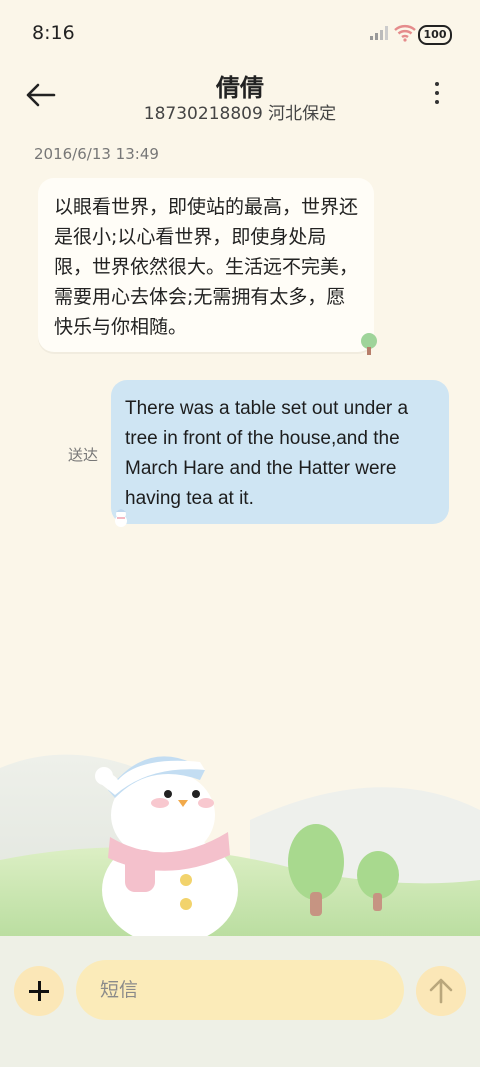 The height and width of the screenshot is (1067, 480). I want to click on snowman-sticker-icon, so click(121, 518).